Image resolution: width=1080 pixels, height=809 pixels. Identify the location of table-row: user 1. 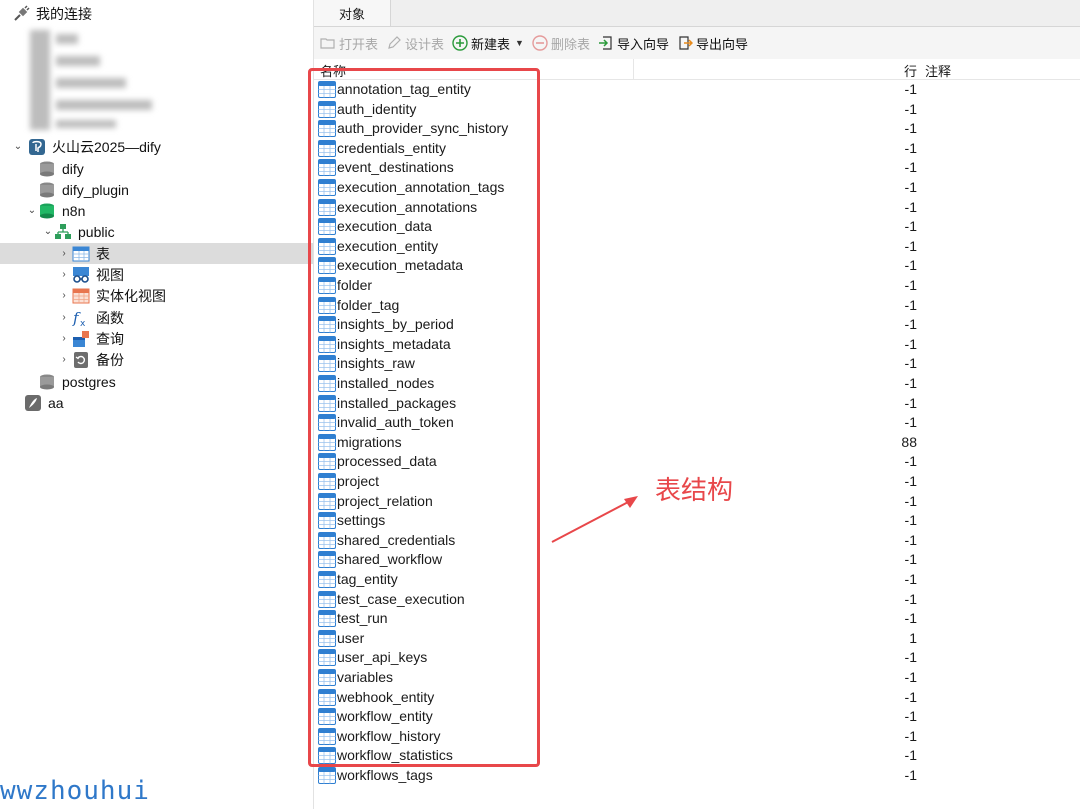
(697, 639).